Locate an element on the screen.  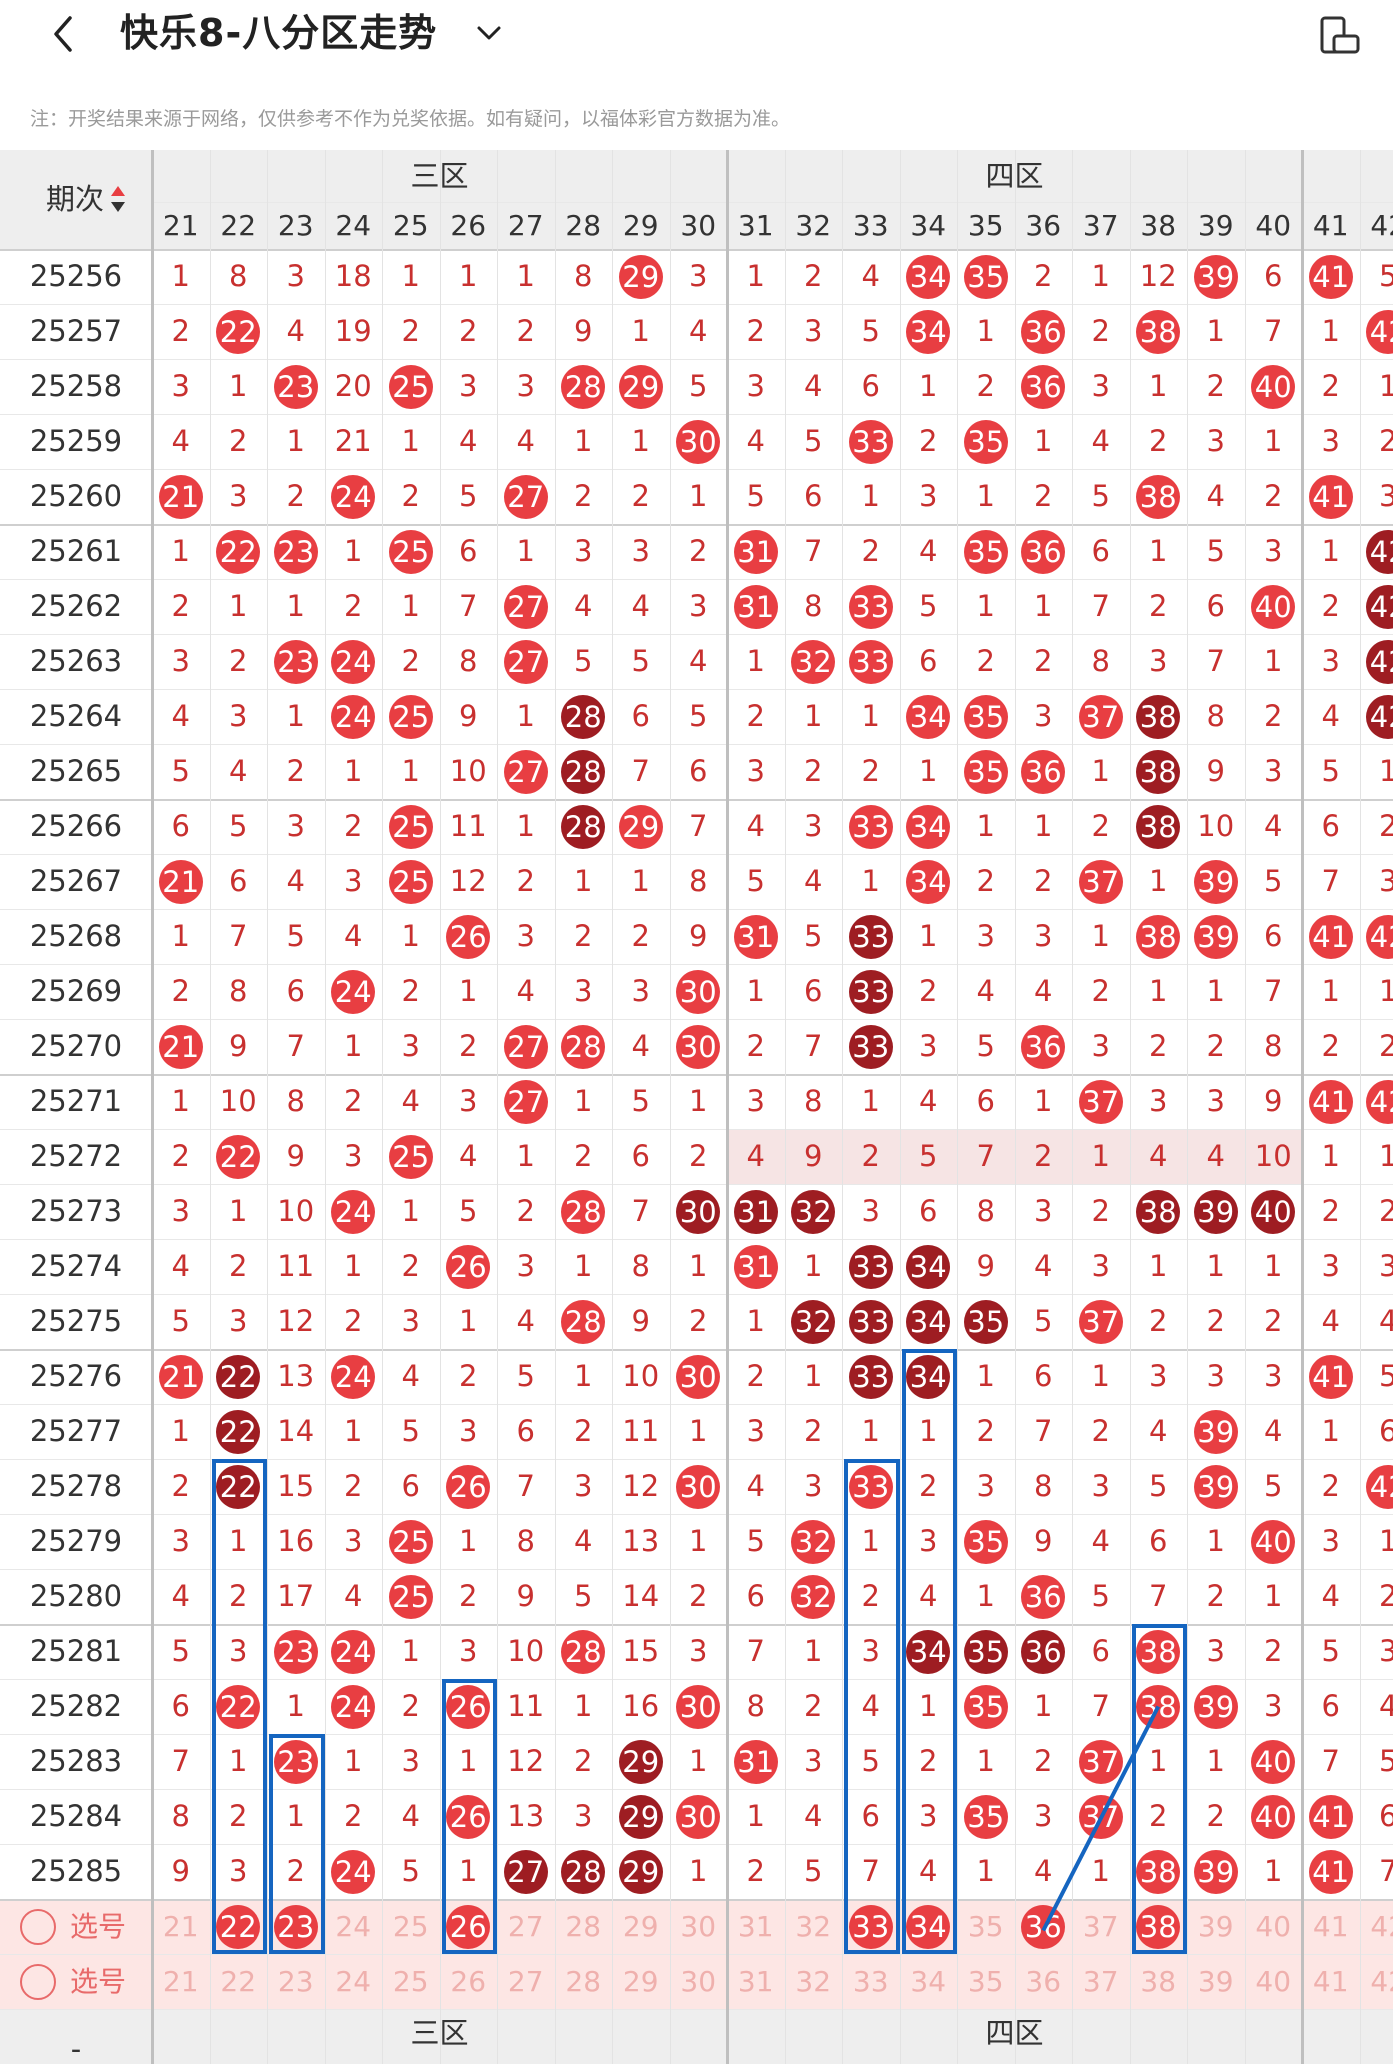
select-number: 26 is located at coordinates (469, 1981).